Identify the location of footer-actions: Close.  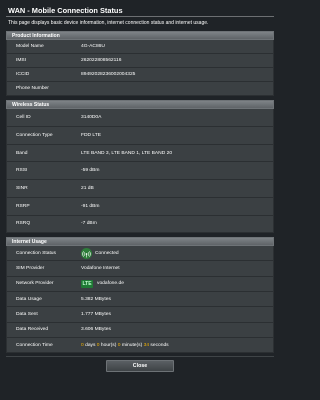
(140, 365).